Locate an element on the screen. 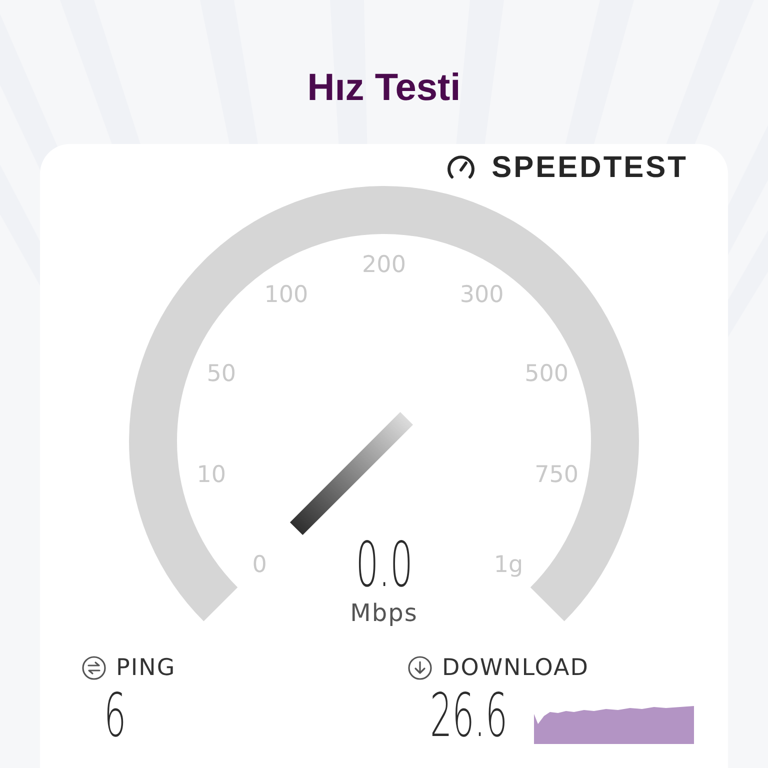 The height and width of the screenshot is (768, 768). download-icon is located at coordinates (420, 668).